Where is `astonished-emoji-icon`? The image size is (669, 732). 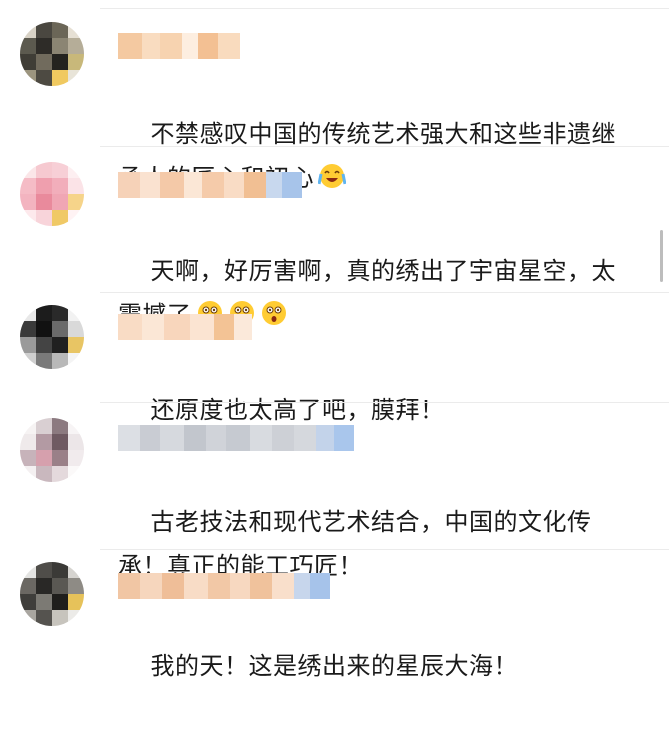
astonished-emoji-icon is located at coordinates (273, 313).